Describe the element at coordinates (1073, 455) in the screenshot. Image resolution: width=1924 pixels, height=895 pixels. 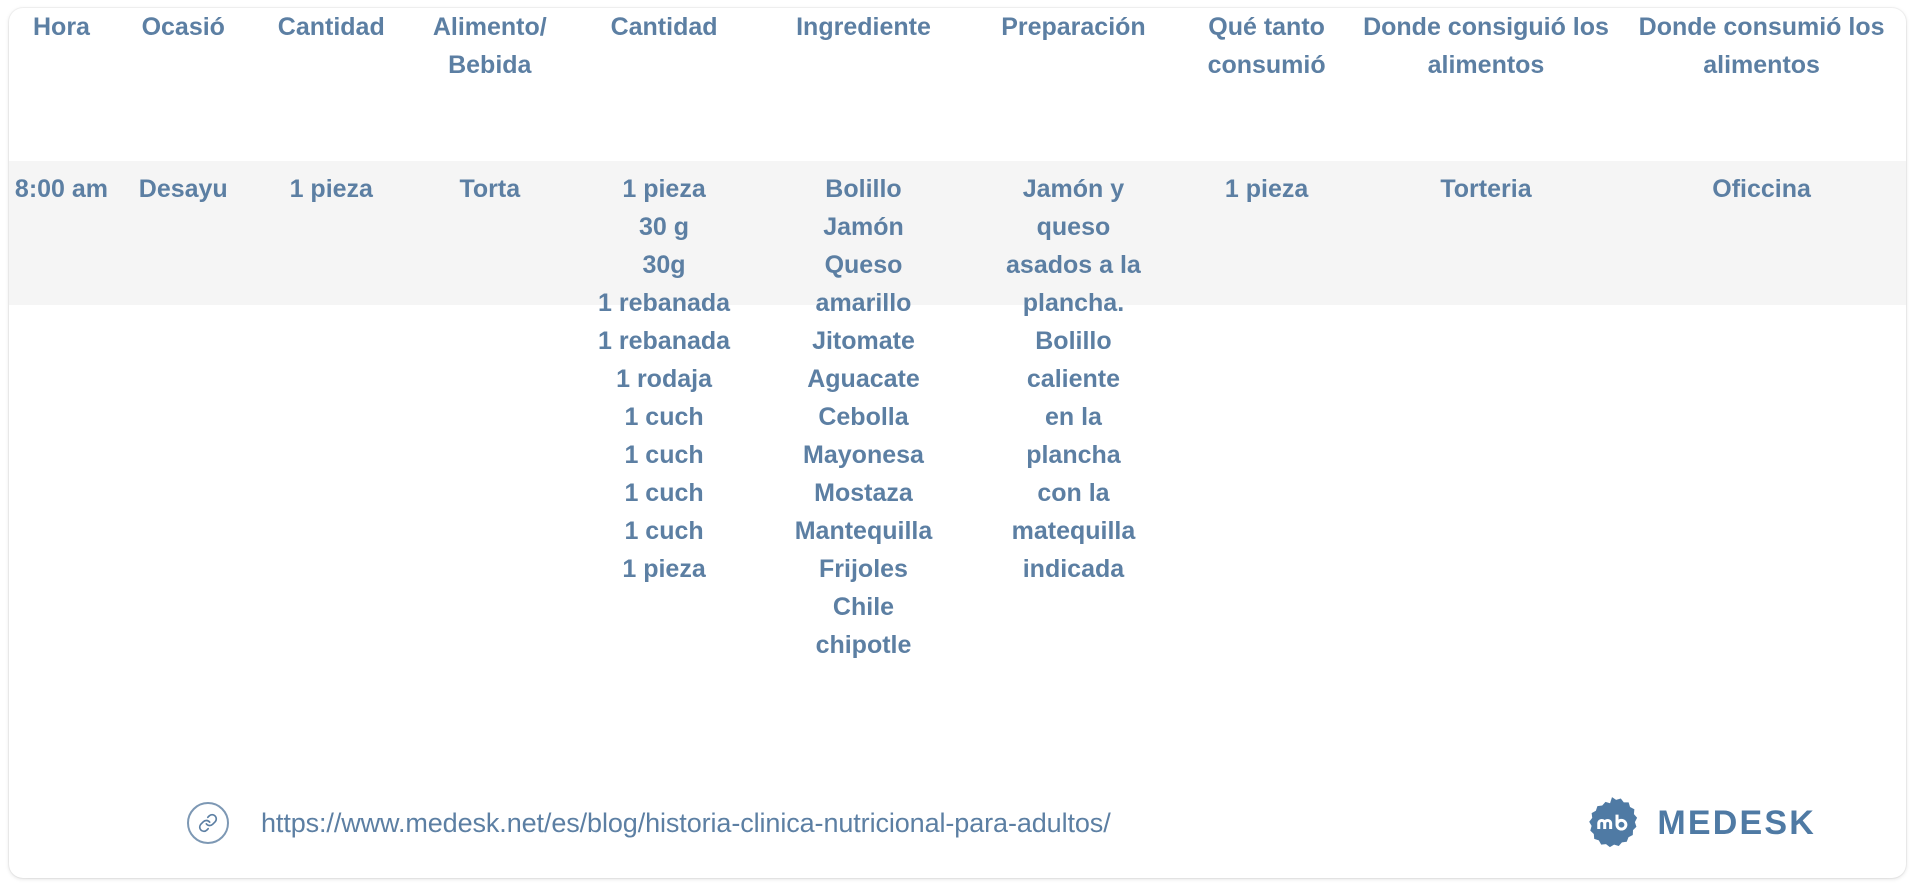
I see `cell-line: plancha` at that location.